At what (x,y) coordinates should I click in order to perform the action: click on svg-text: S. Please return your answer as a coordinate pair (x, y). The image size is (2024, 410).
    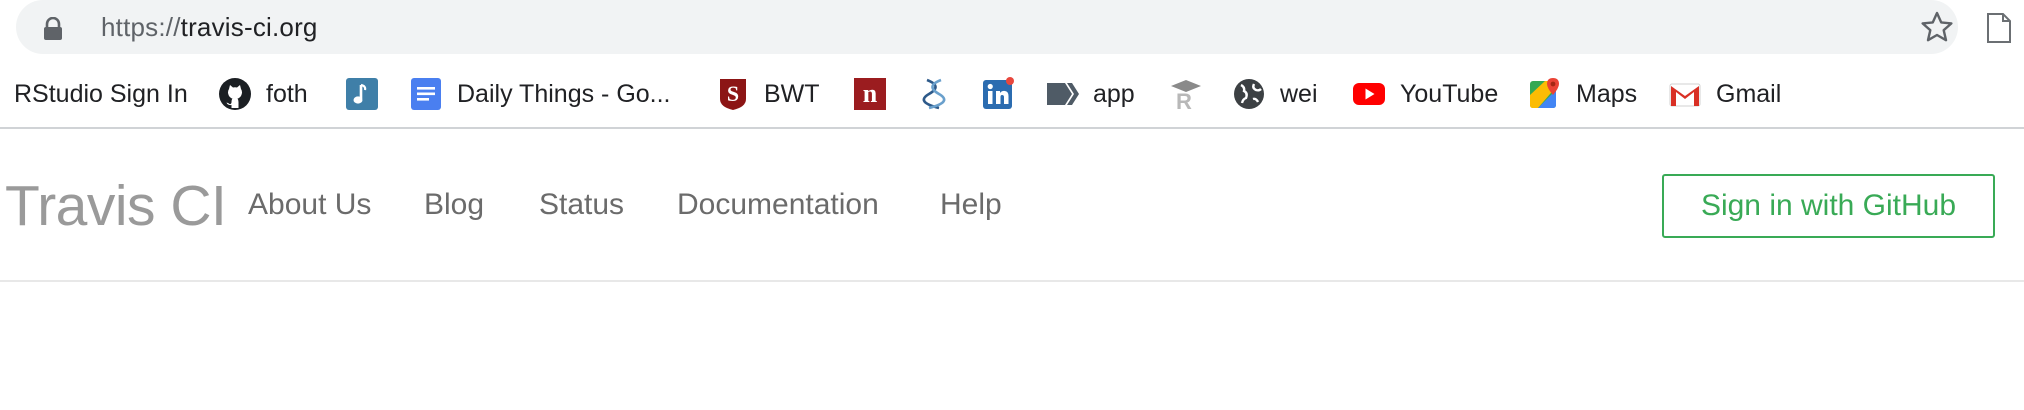
    Looking at the image, I should click on (733, 93).